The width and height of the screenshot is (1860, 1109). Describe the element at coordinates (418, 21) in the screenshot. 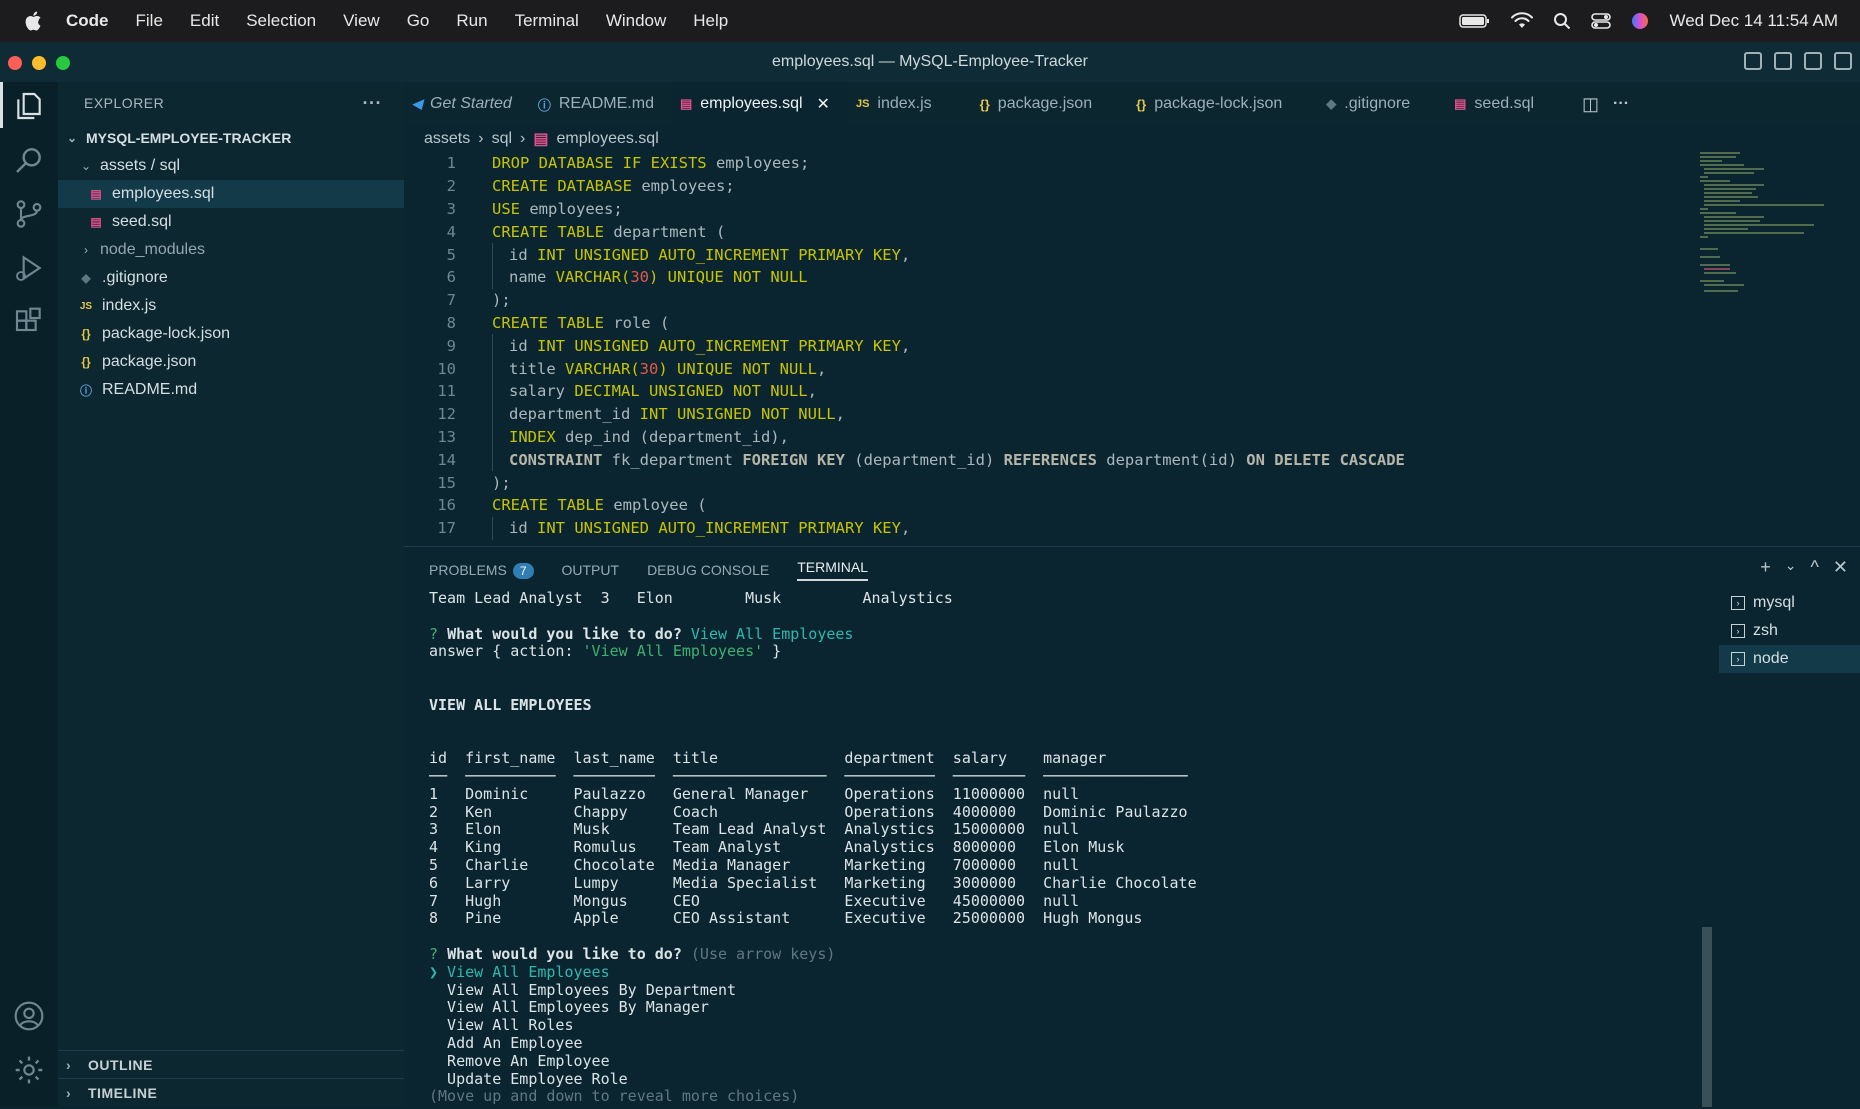

I see `menu-go: Go` at that location.